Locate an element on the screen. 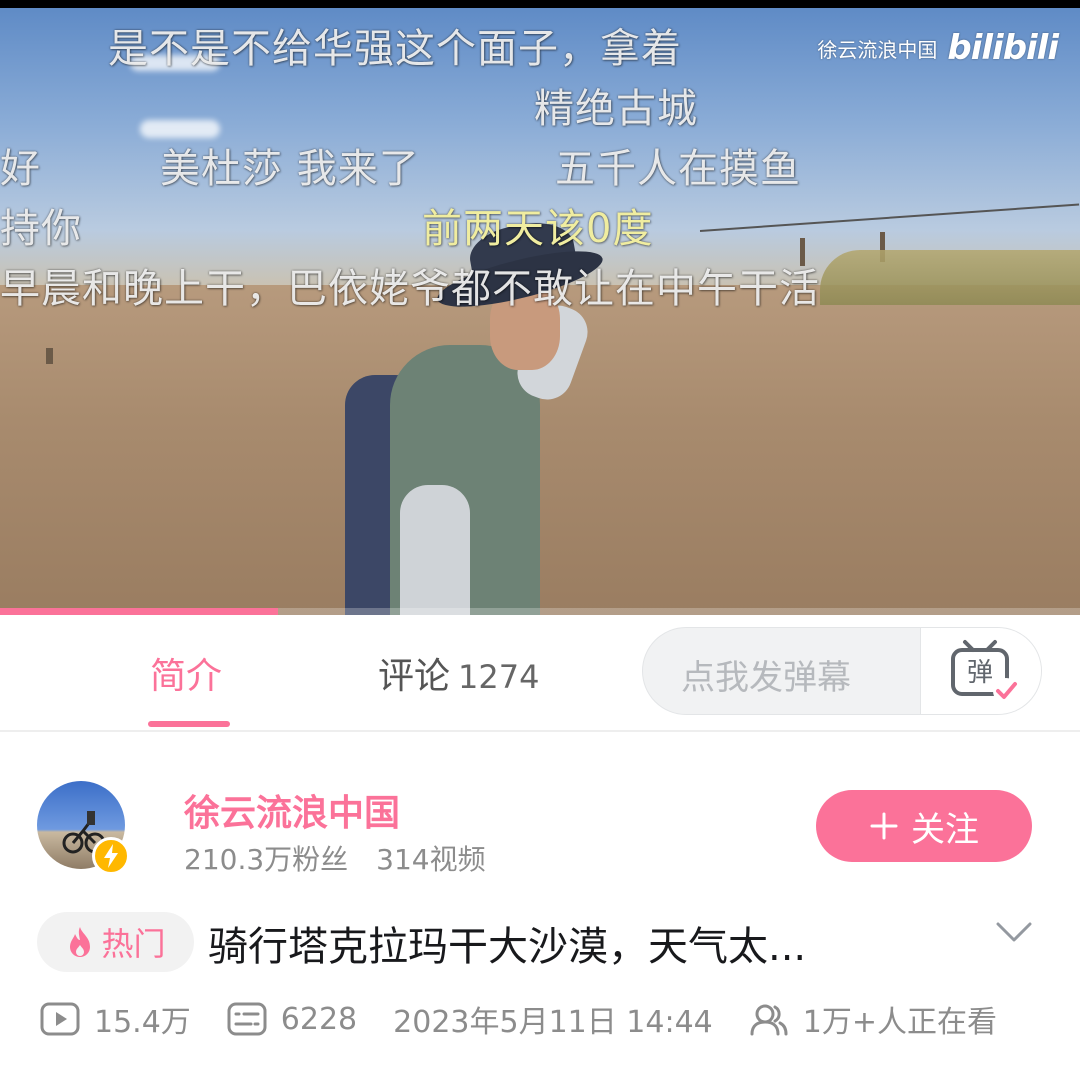  danmaku-count-value: 6228 is located at coordinates (319, 1019).